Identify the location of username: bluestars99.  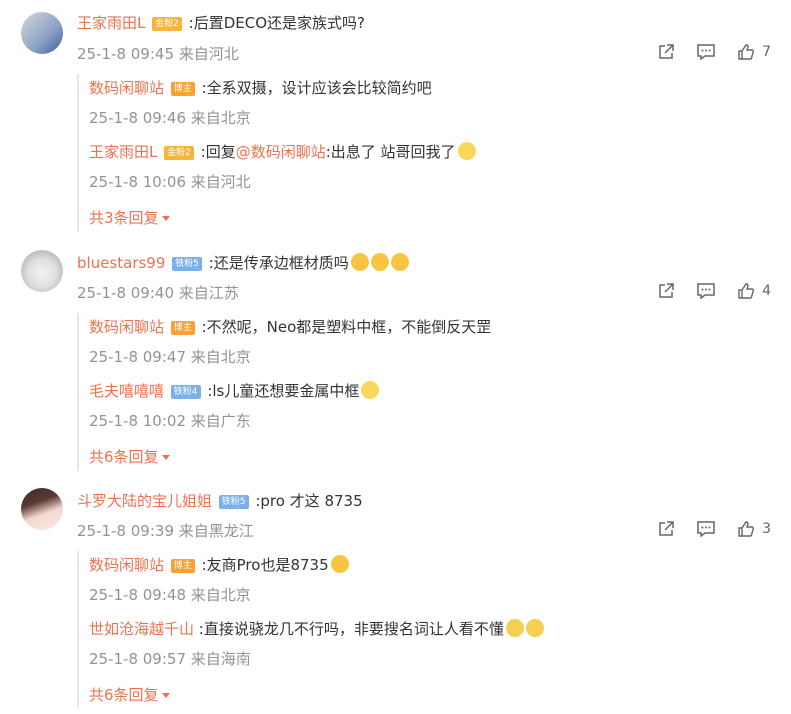
(121, 263).